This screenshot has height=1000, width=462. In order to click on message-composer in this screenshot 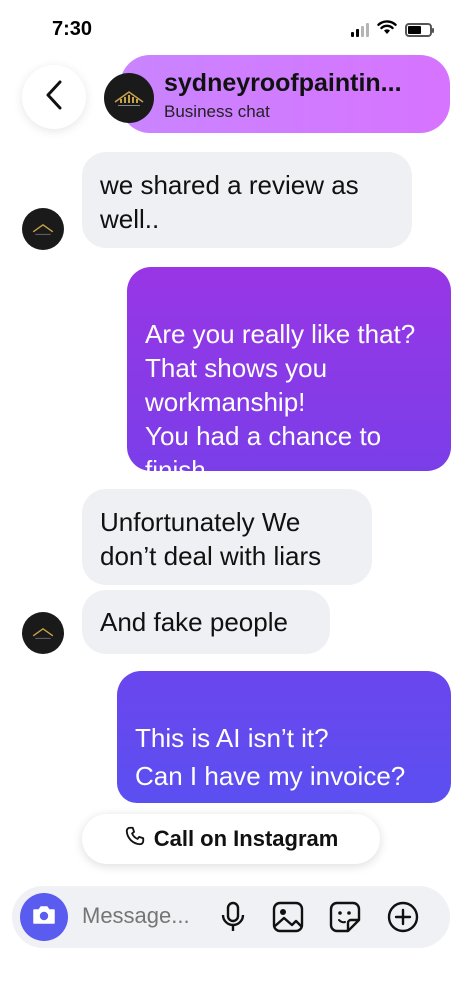, I will do `click(231, 917)`.